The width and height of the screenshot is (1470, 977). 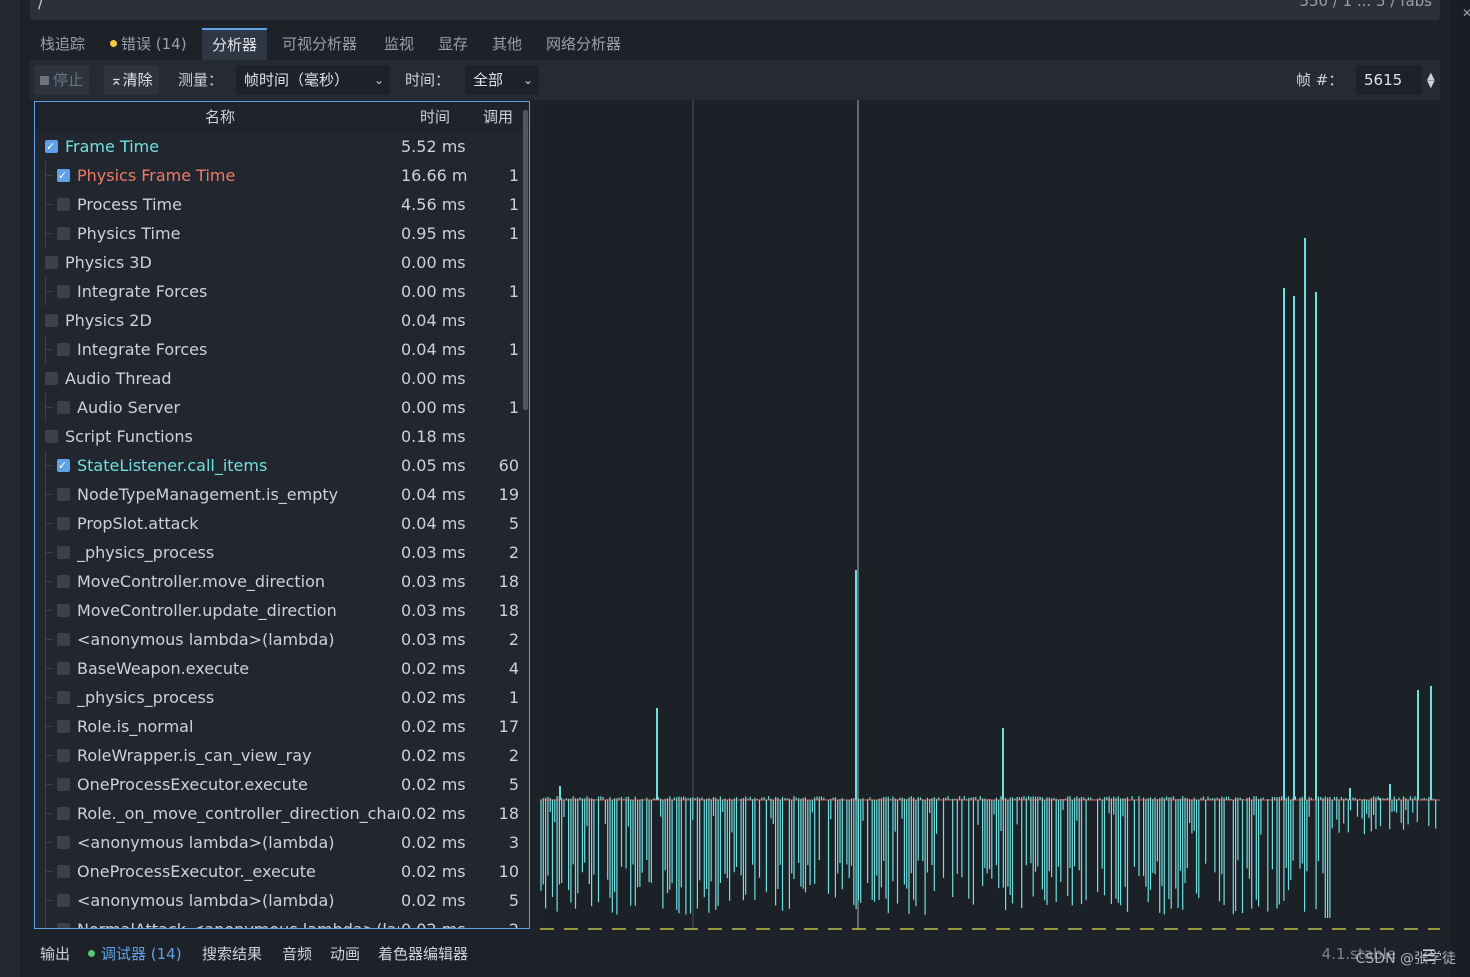 I want to click on row-name: Physics 2D, so click(x=108, y=320).